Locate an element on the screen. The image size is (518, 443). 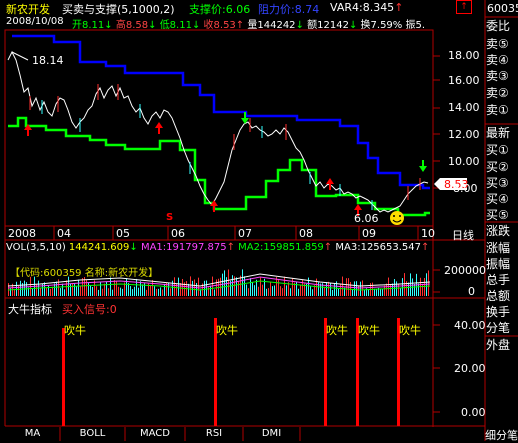
sidebar-item-sell1: 卖① is located at coordinates (502, 110).